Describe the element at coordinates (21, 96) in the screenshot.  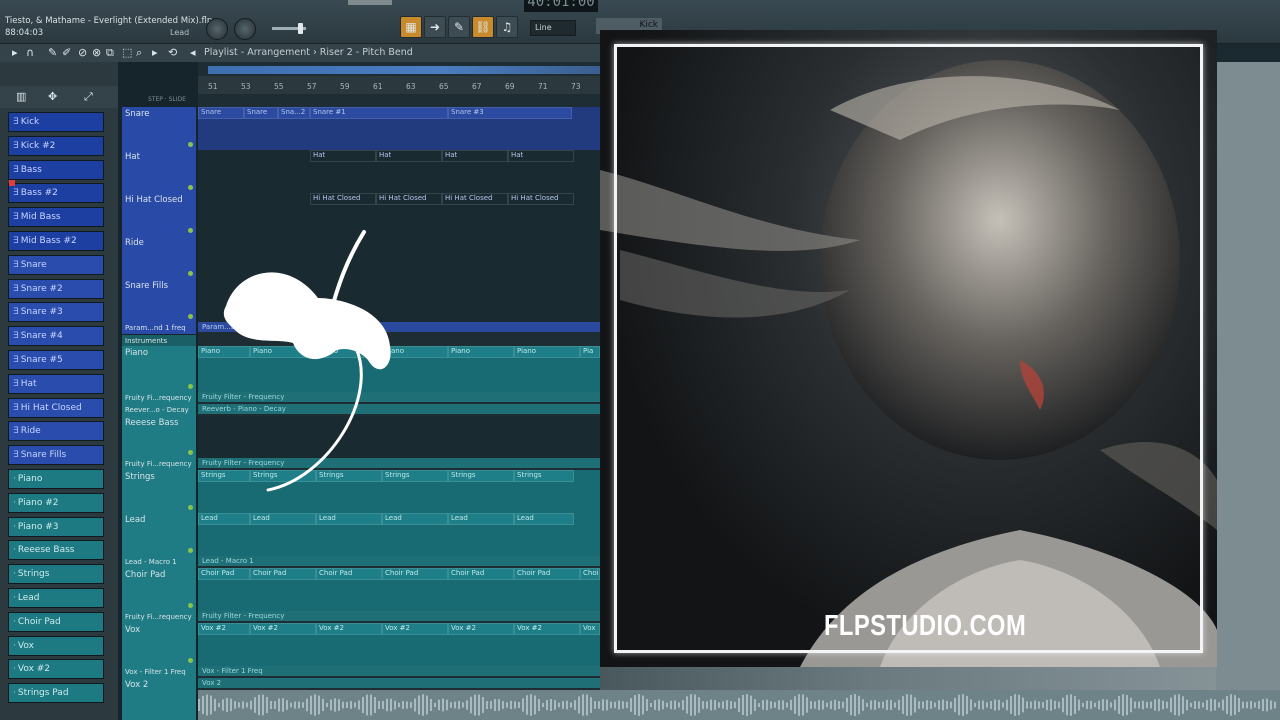
I see `piano-icon: ▥` at that location.